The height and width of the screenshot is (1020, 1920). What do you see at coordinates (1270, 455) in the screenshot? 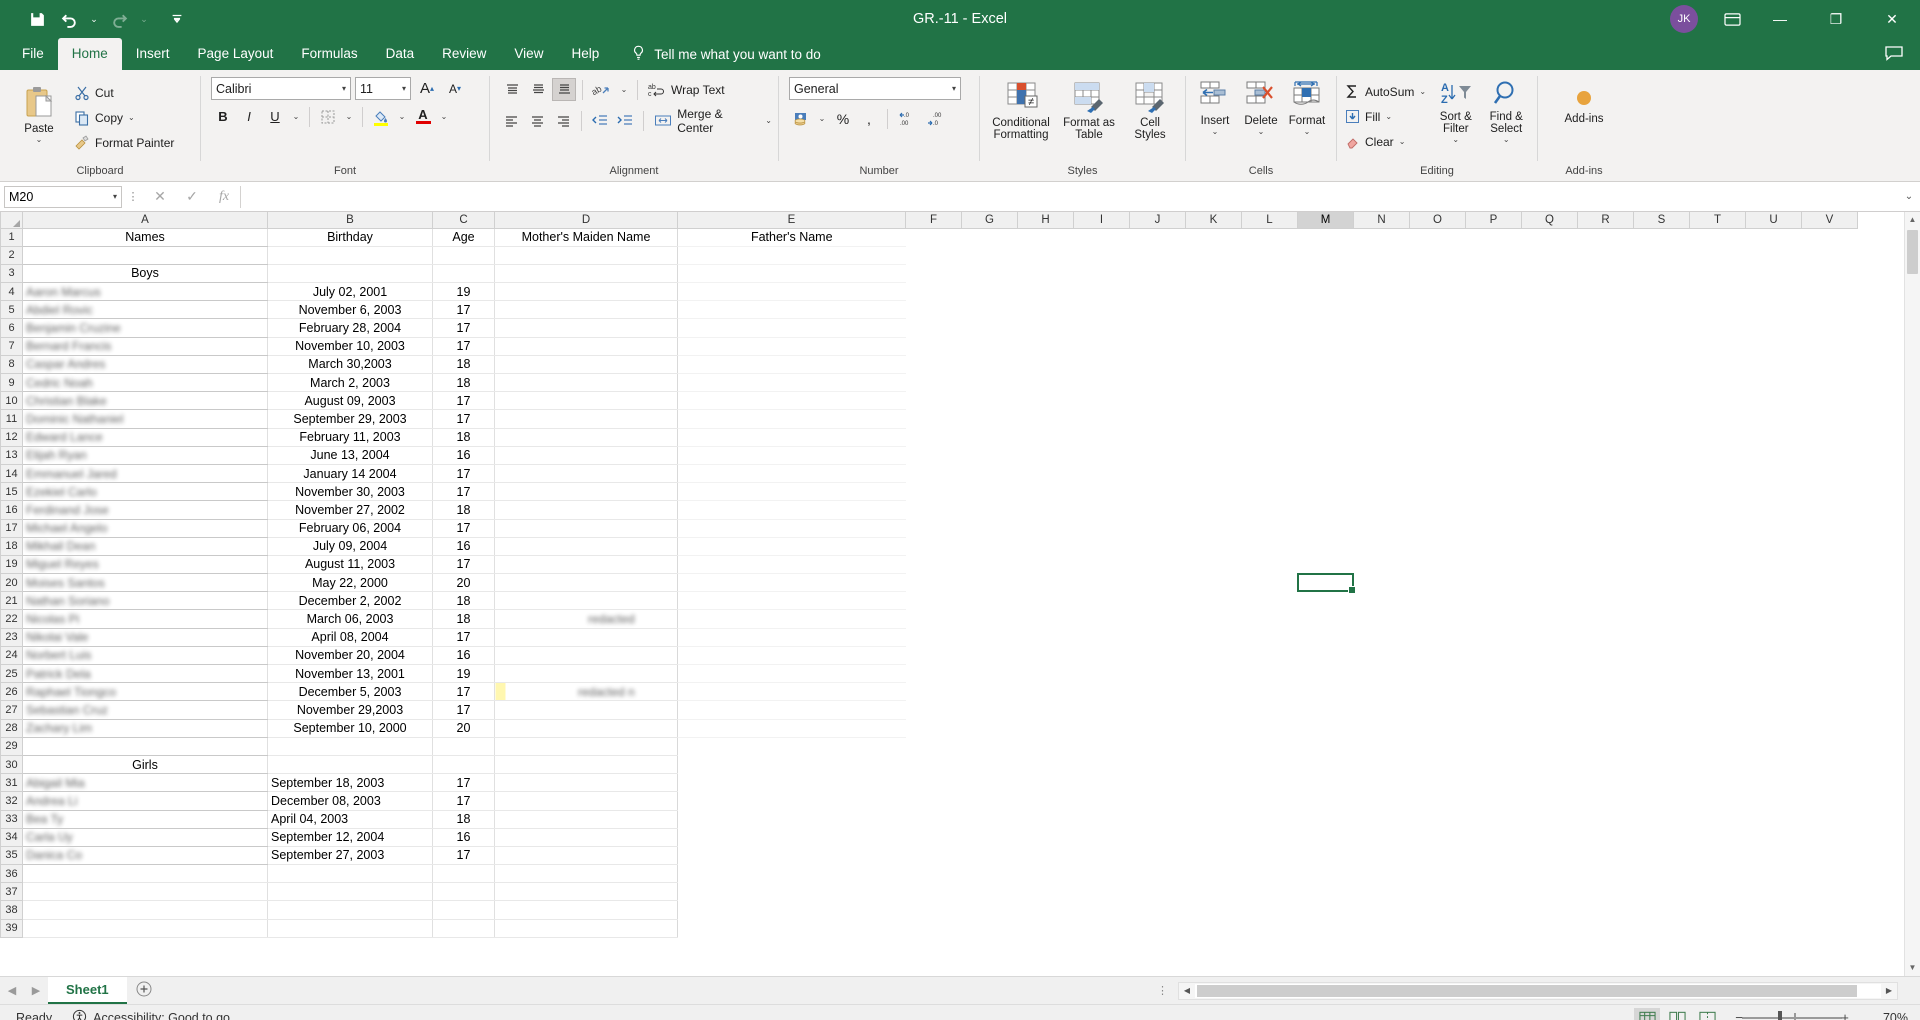
I see `cell-L13` at bounding box center [1270, 455].